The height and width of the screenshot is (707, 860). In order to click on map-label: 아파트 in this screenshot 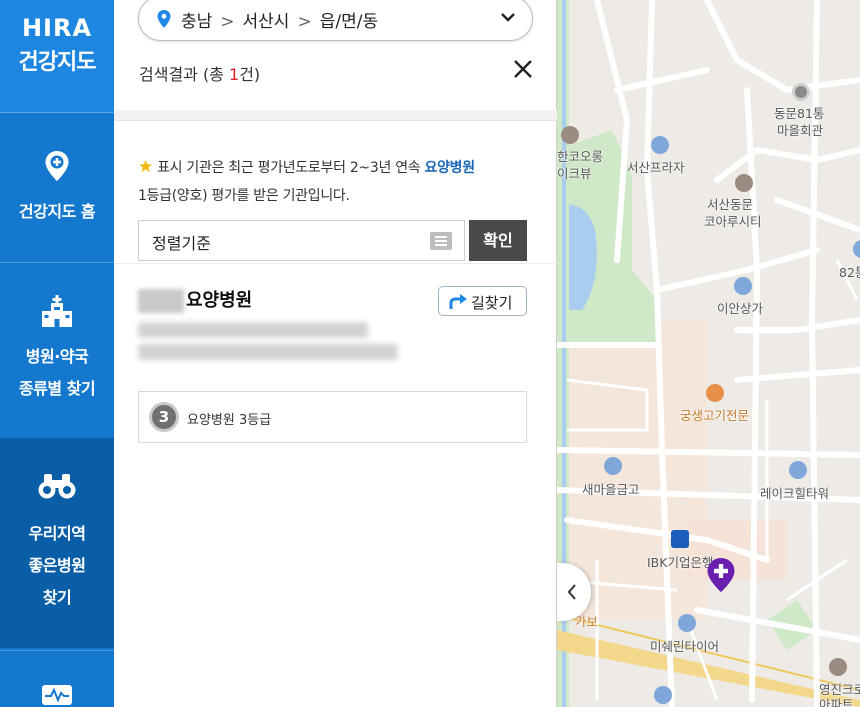, I will do `click(836, 702)`.